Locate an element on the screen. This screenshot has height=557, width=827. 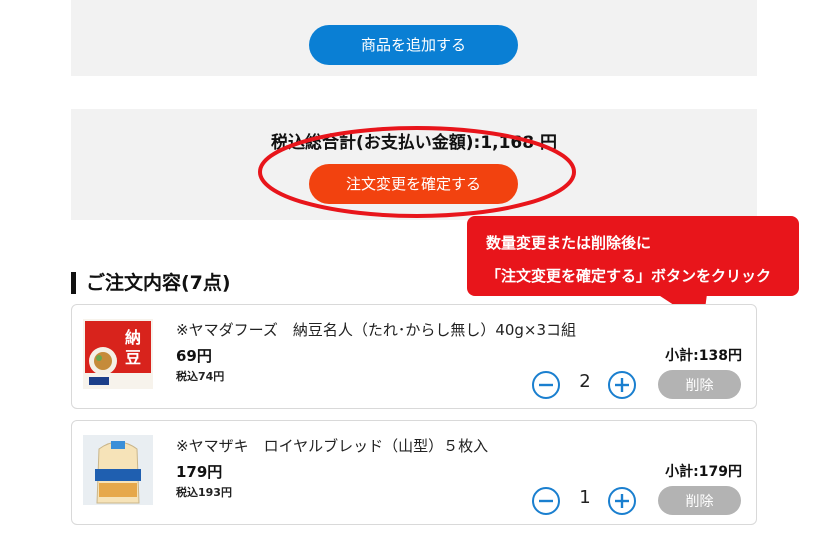
item-subtotal: 小計:179円 is located at coordinates (703, 472).